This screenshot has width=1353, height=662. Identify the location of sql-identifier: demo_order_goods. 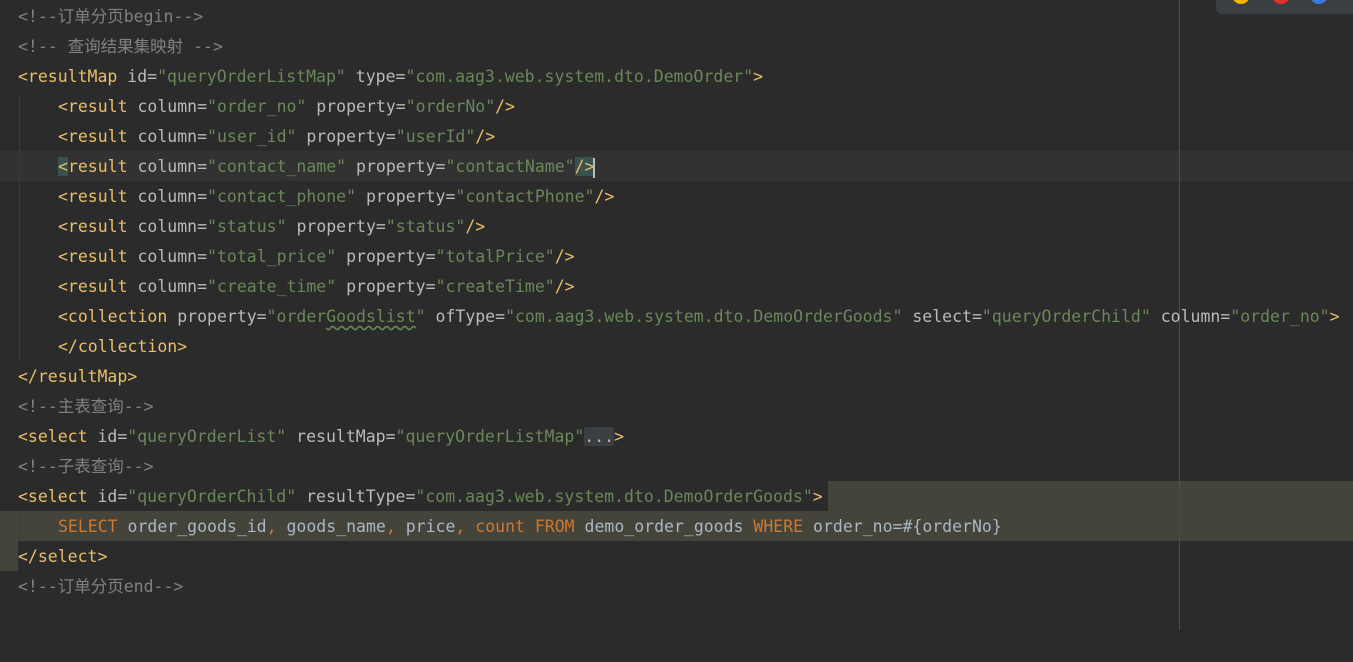
(659, 526).